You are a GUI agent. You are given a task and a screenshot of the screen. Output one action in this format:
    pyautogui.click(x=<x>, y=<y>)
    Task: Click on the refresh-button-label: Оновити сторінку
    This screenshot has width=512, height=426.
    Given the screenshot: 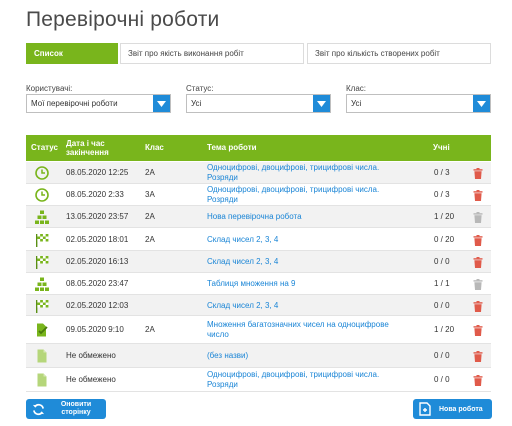 What is the action you would take?
    pyautogui.click(x=76, y=408)
    